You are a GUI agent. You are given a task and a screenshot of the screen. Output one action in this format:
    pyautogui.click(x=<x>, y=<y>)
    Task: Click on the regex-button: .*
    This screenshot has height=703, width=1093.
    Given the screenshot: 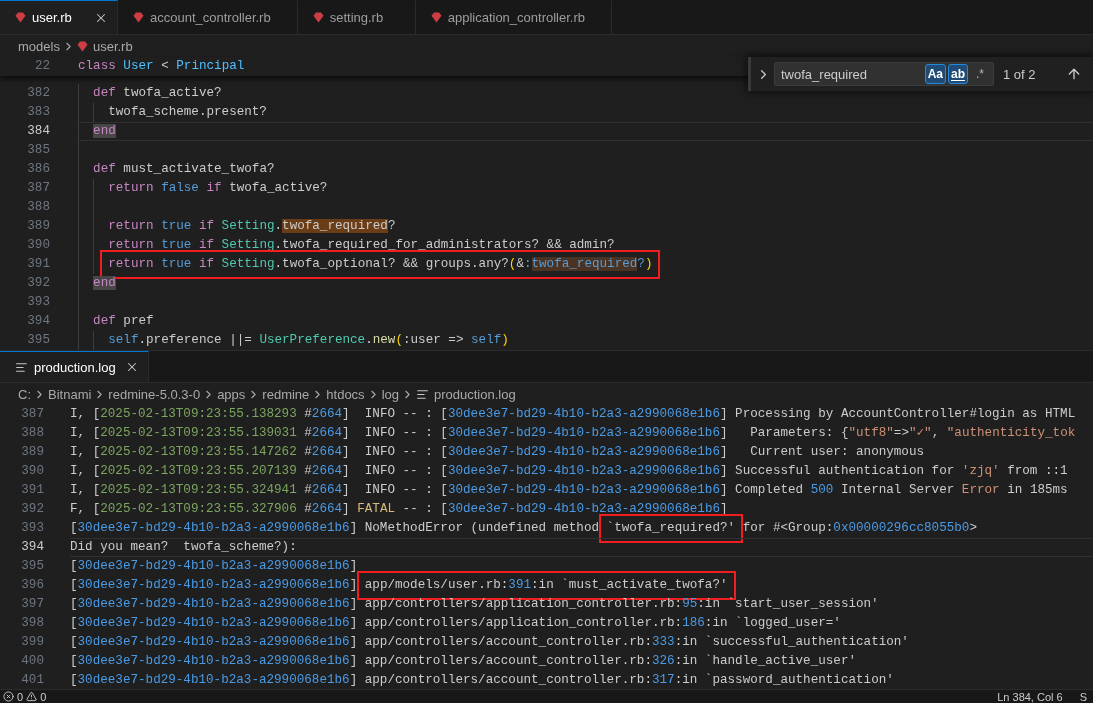 What is the action you would take?
    pyautogui.click(x=980, y=74)
    